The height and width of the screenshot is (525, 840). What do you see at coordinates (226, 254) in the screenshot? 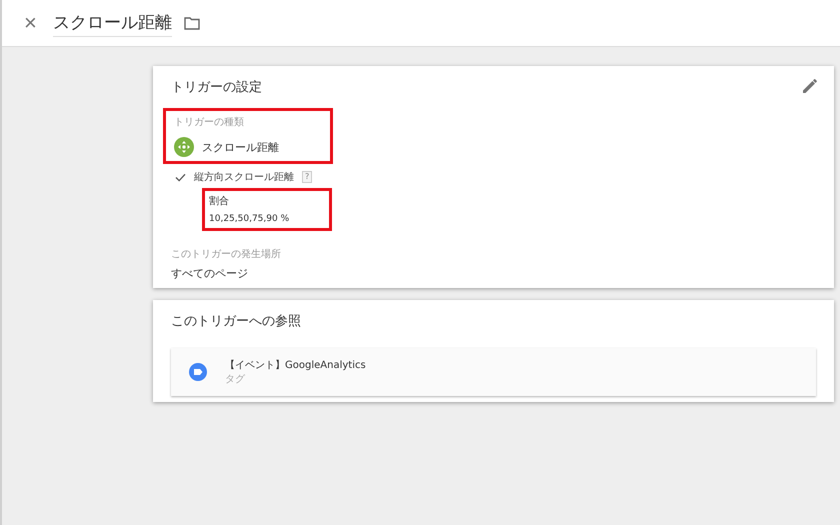
I see `field-label: このトリガーの発生場所` at bounding box center [226, 254].